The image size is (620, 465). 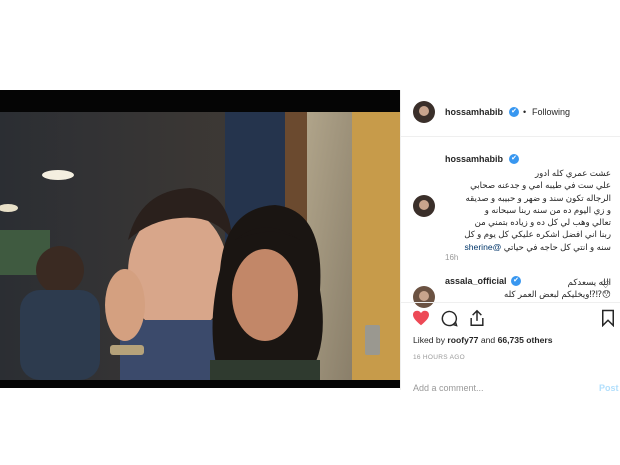 What do you see at coordinates (525, 340) in the screenshot?
I see `likes-count: 66,735 others` at bounding box center [525, 340].